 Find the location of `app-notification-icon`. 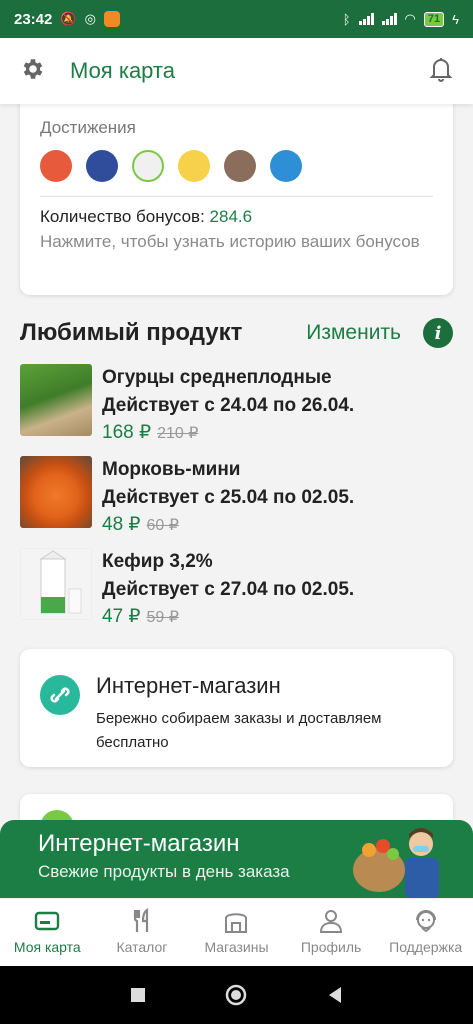

app-notification-icon is located at coordinates (111, 19).